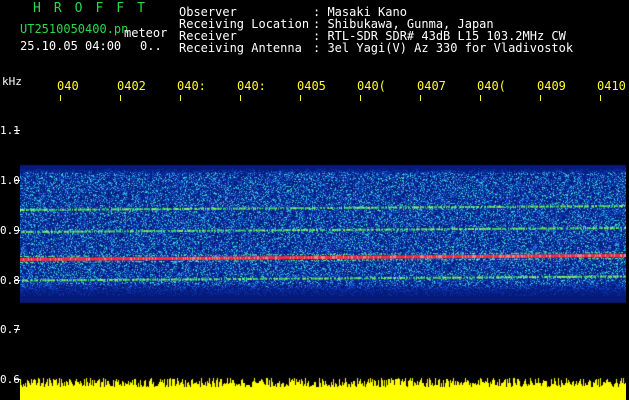 This screenshot has width=629, height=400. Describe the element at coordinates (491, 86) in the screenshot. I see `x-tick-0408: 040(` at that location.